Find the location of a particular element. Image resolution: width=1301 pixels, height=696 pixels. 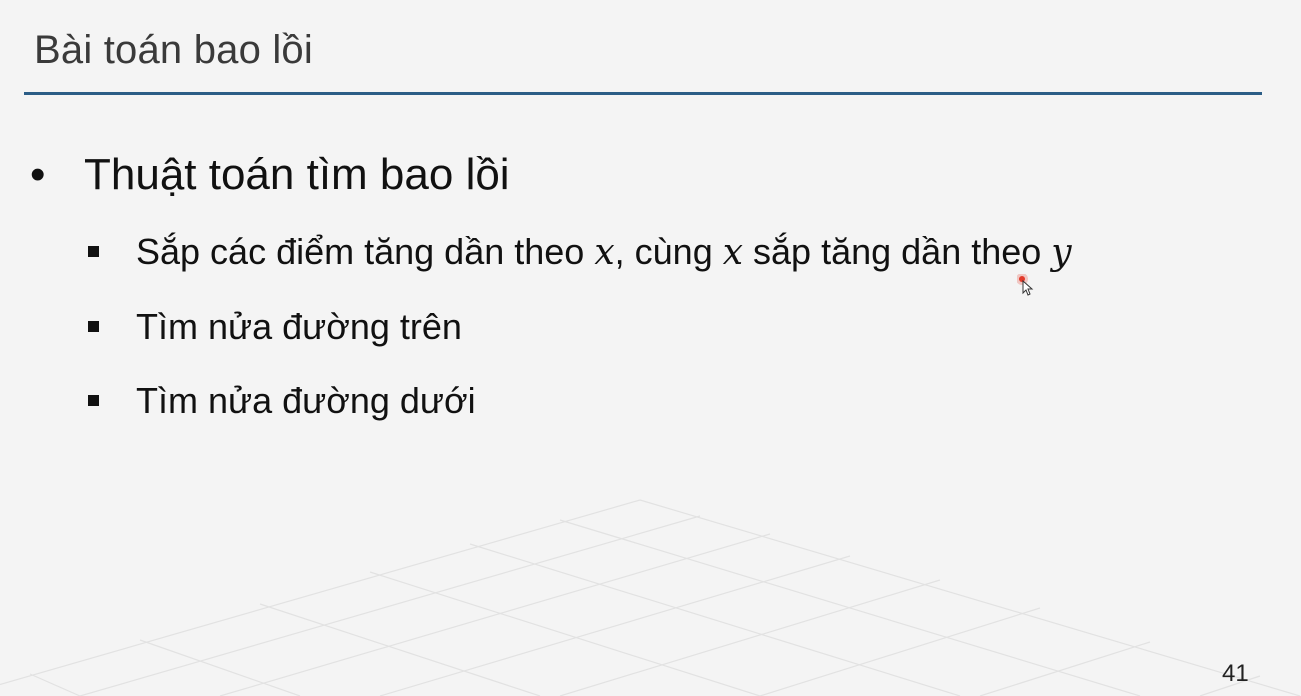

page-number: 41 is located at coordinates (1235, 673).